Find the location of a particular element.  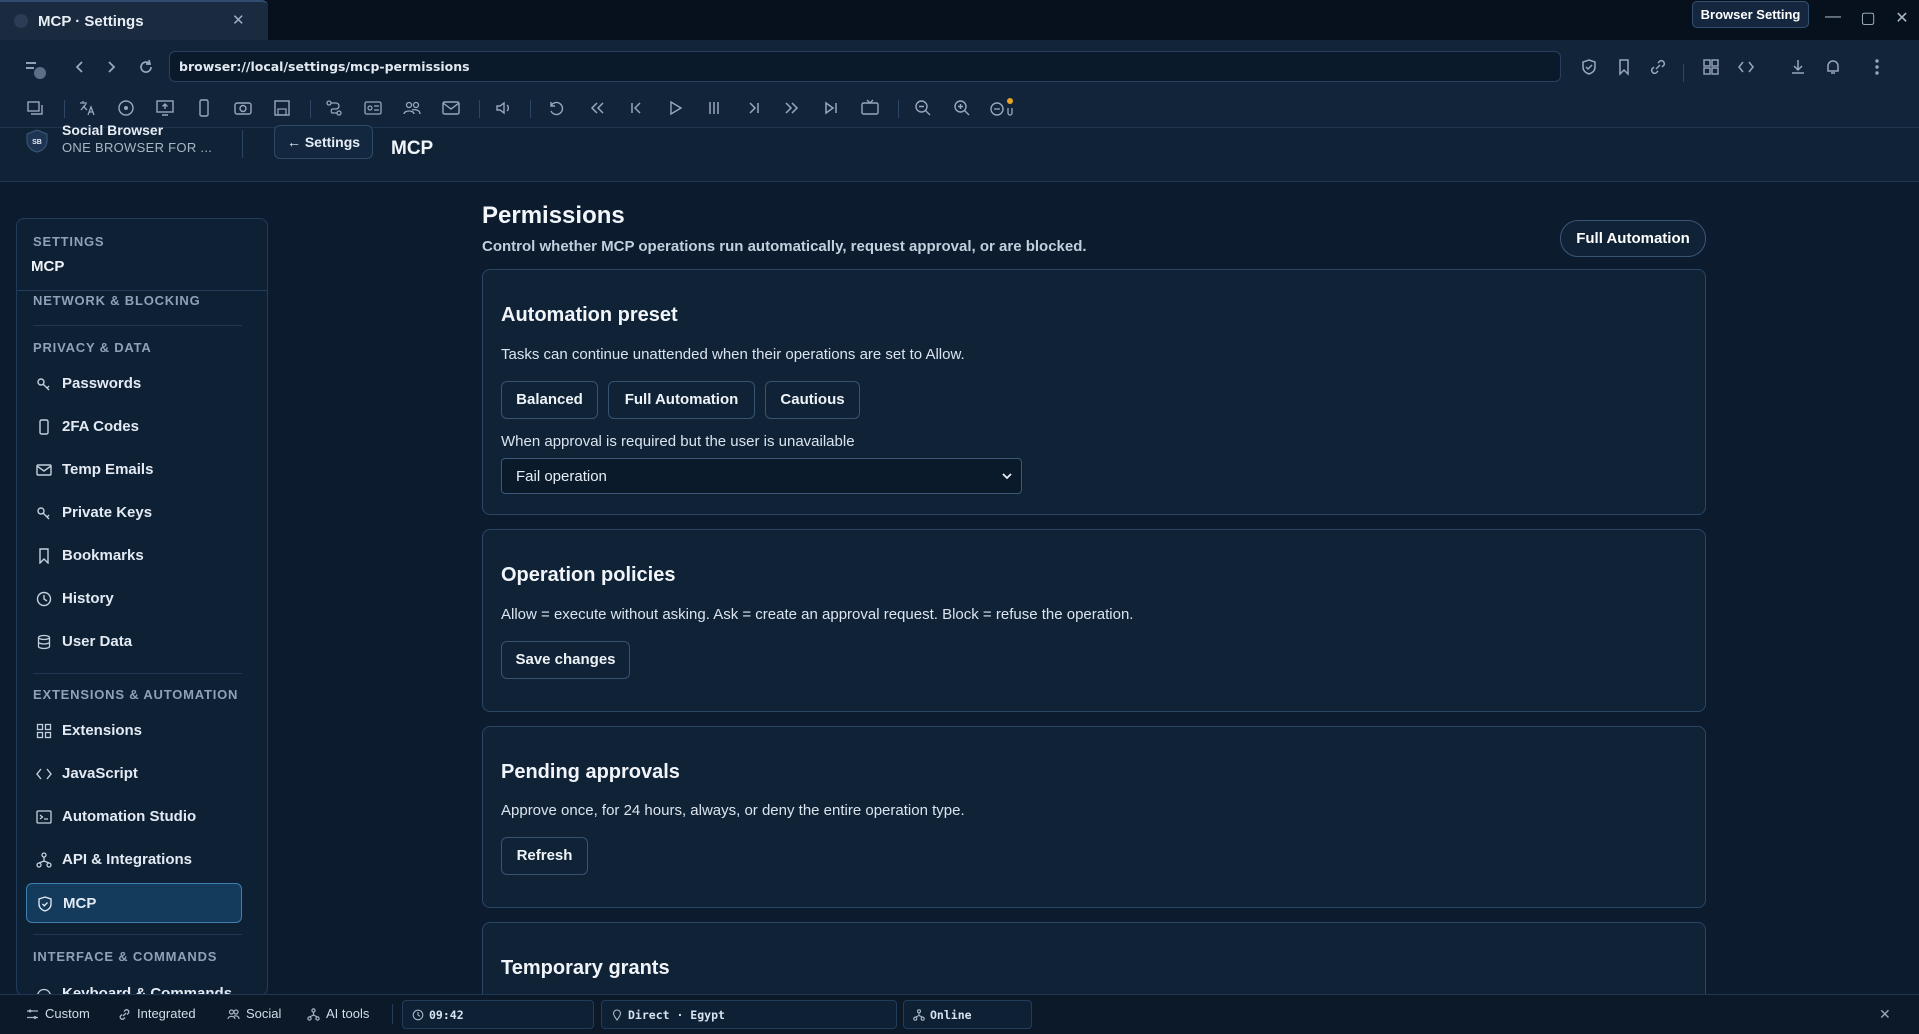

browser-setting-button: Browser Setting is located at coordinates (1750, 14).